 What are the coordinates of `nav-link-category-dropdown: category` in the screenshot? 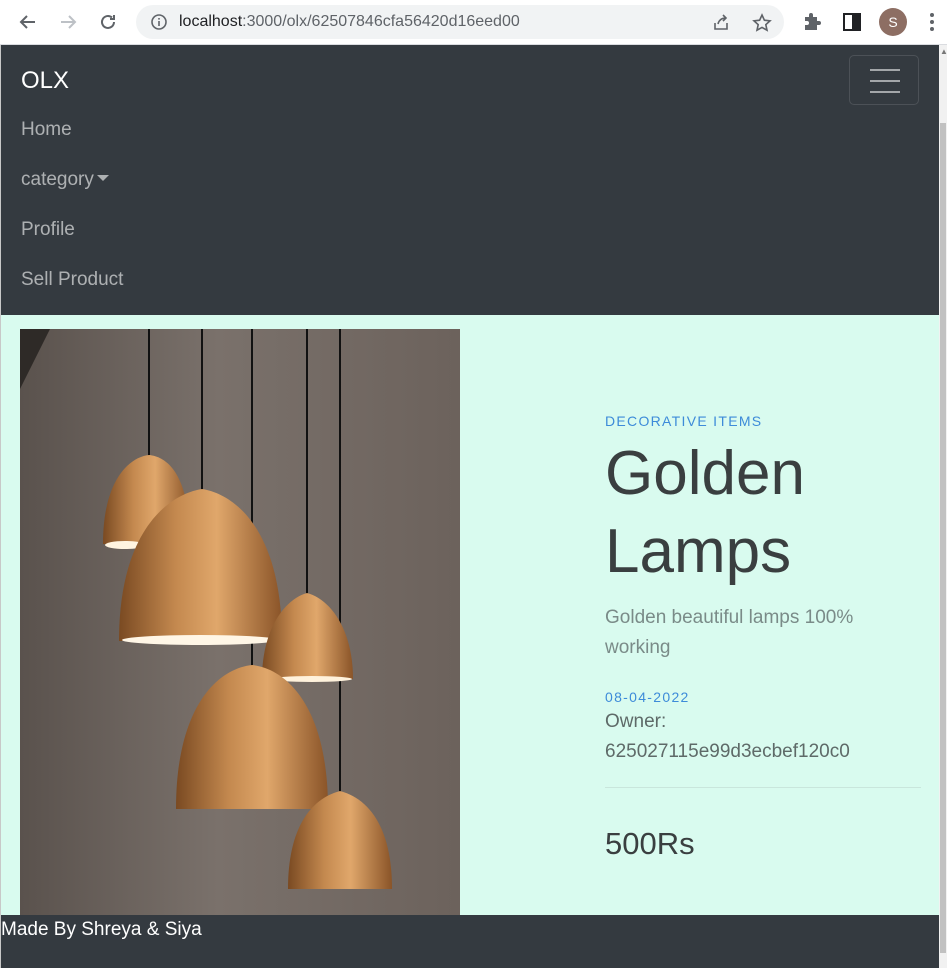 It's located at (72, 180).